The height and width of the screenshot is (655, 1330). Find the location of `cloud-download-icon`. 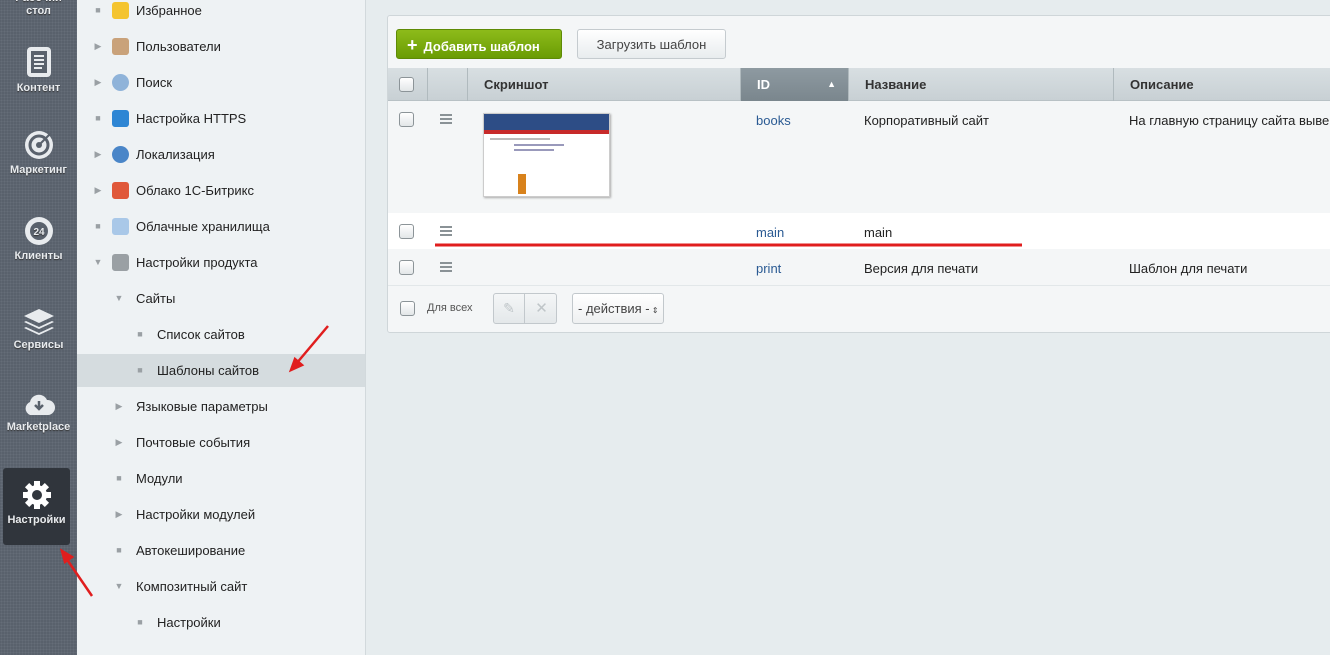

cloud-download-icon is located at coordinates (40, 404).